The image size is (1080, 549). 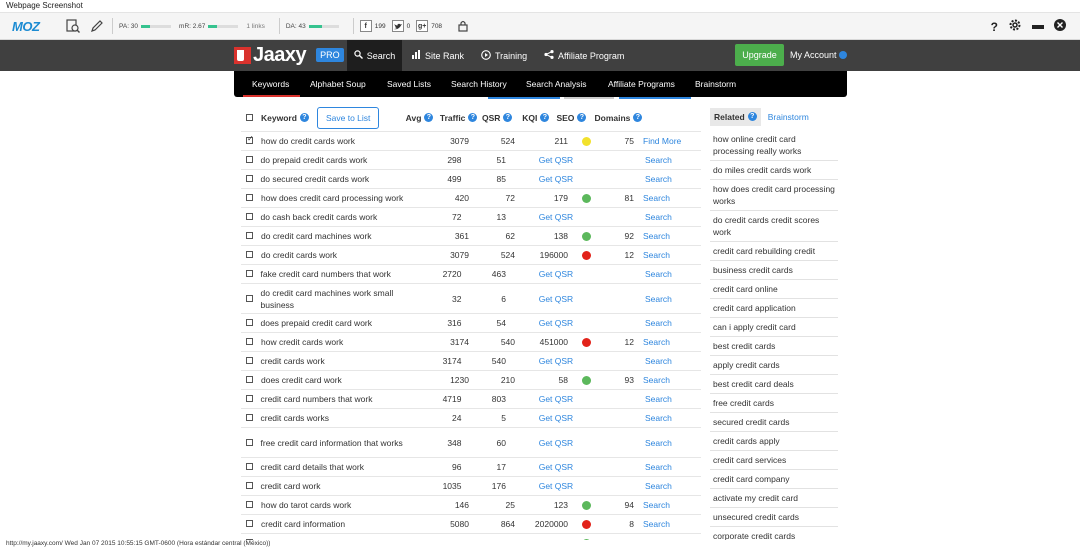 I want to click on traffic-help-icon: ?, so click(x=473, y=117).